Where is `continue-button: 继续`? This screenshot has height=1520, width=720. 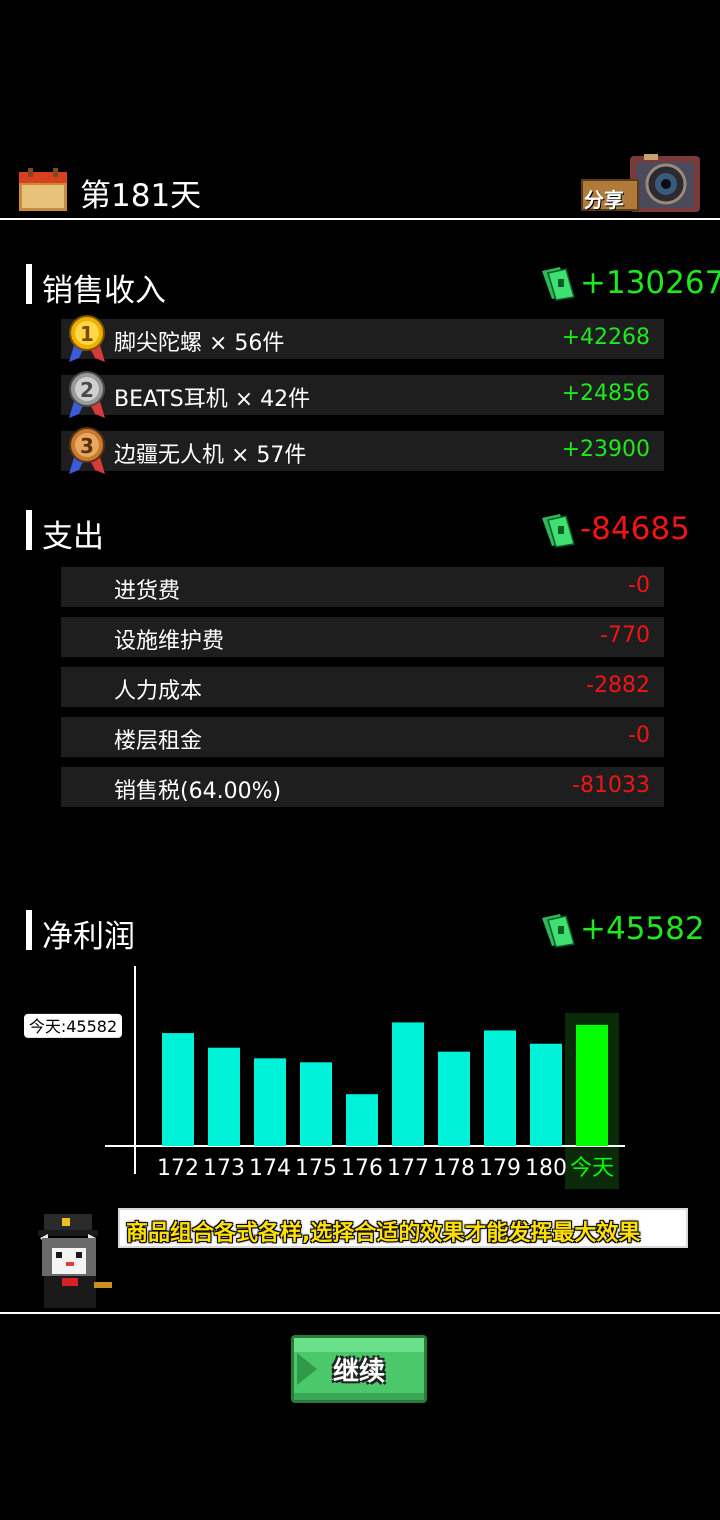 continue-button: 继续 is located at coordinates (359, 1369).